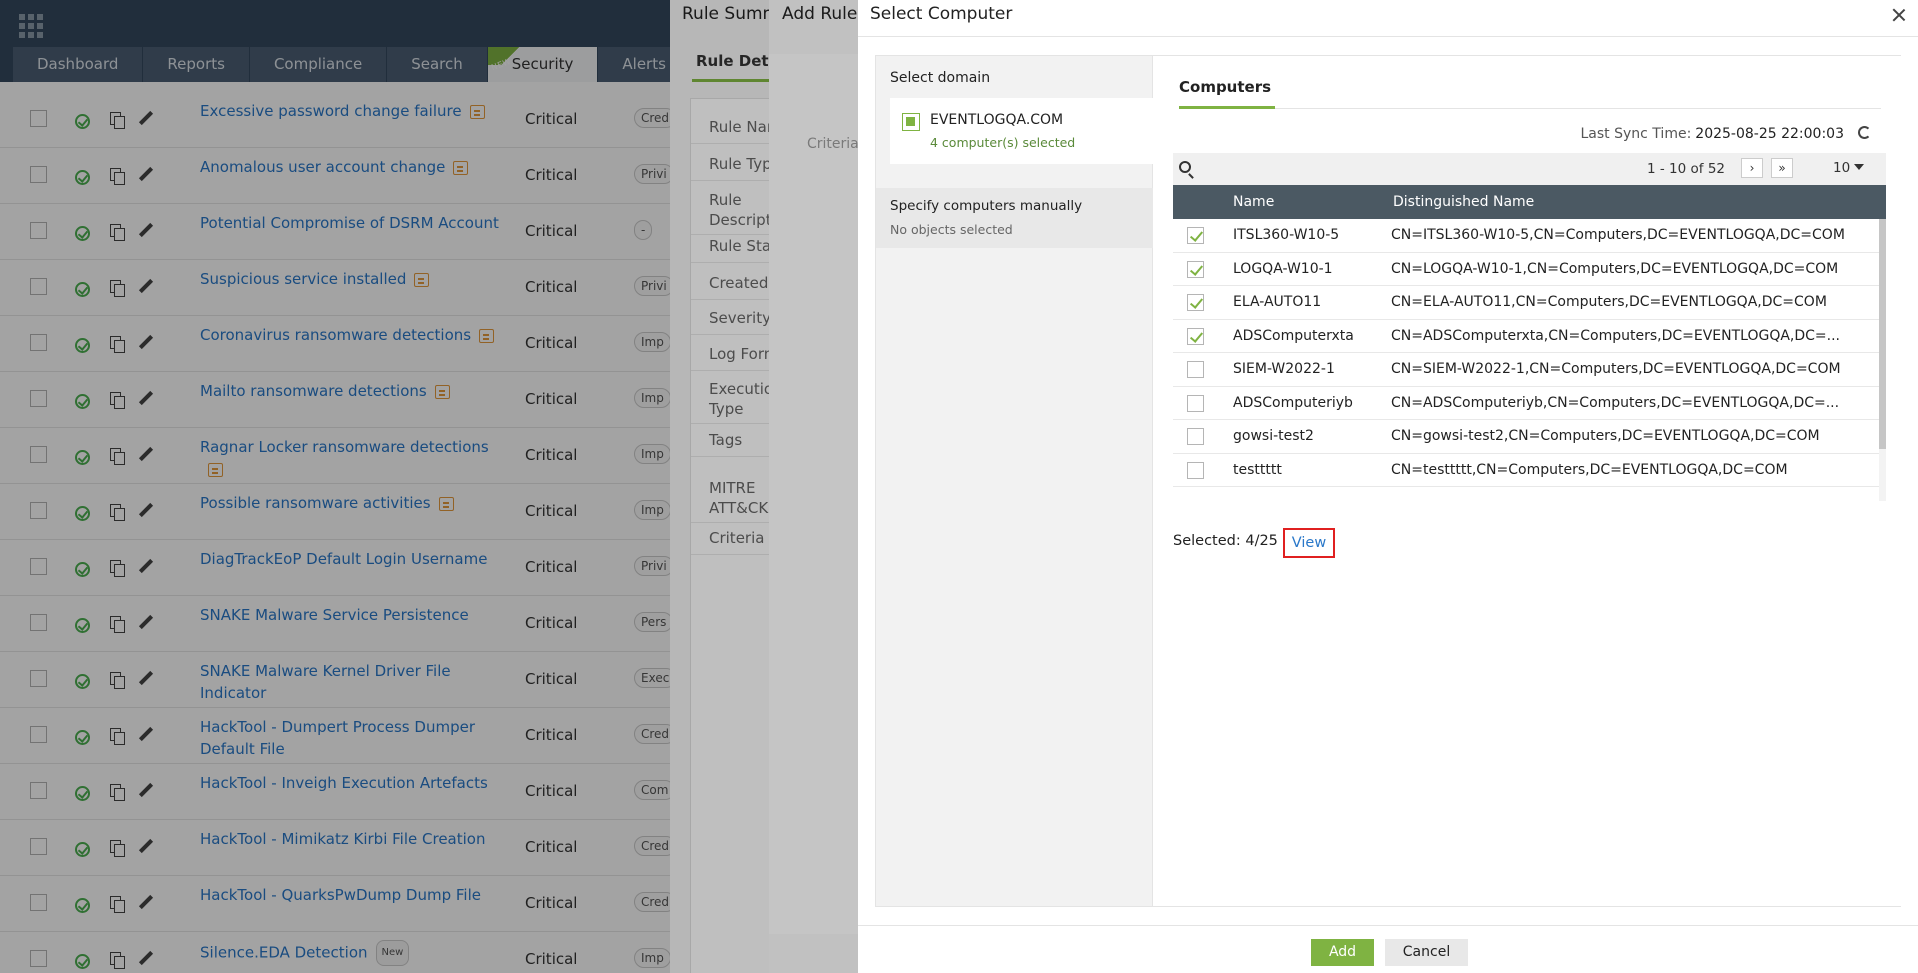  Describe the element at coordinates (1003, 142) in the screenshot. I see `domain-selected-count: 4 computer(s) selected` at that location.